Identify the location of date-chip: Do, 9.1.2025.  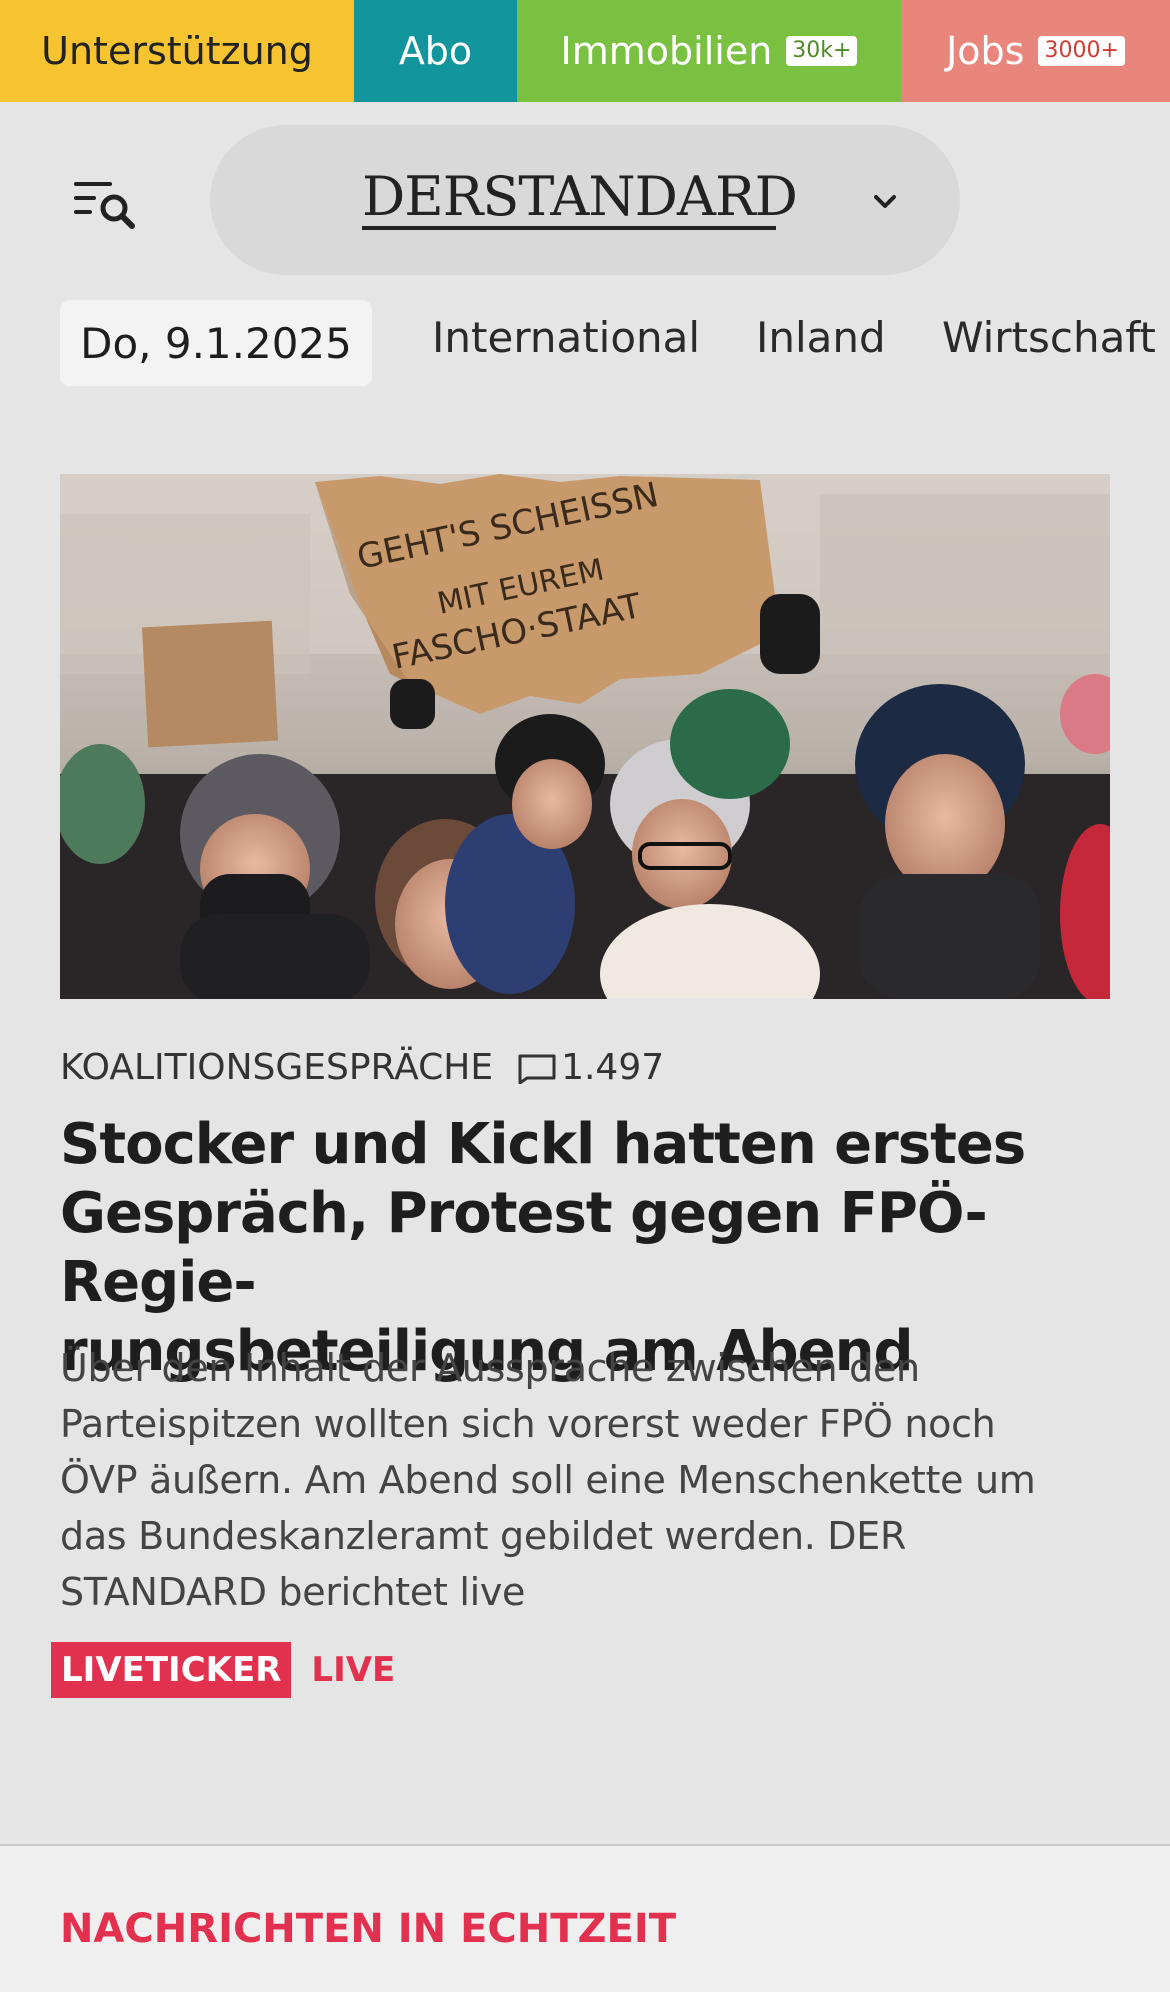
(216, 343).